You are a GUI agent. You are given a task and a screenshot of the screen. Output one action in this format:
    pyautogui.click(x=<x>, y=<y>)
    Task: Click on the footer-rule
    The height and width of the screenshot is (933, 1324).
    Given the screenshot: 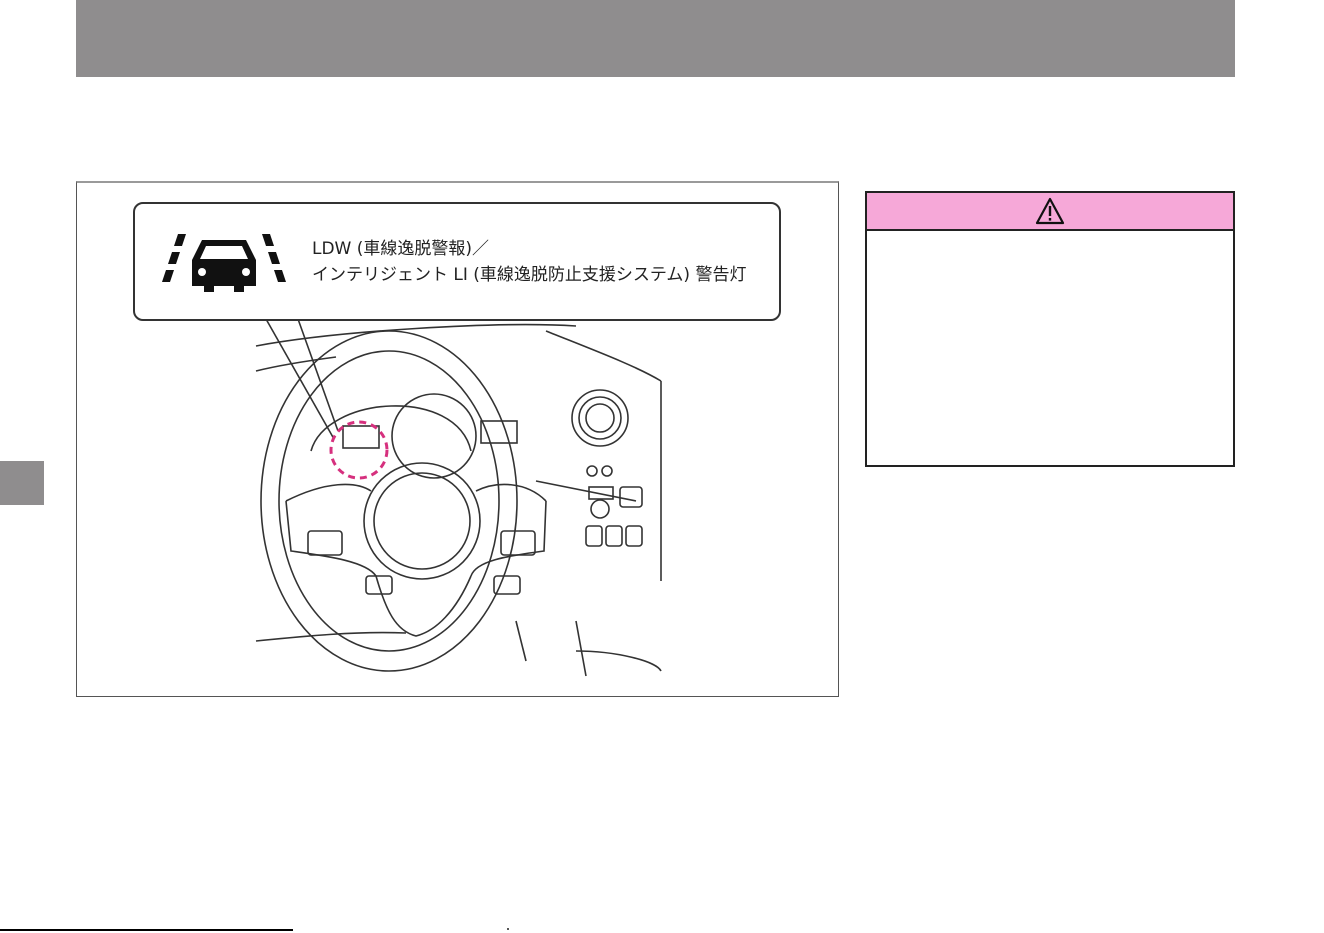 What is the action you would take?
    pyautogui.click(x=146, y=930)
    